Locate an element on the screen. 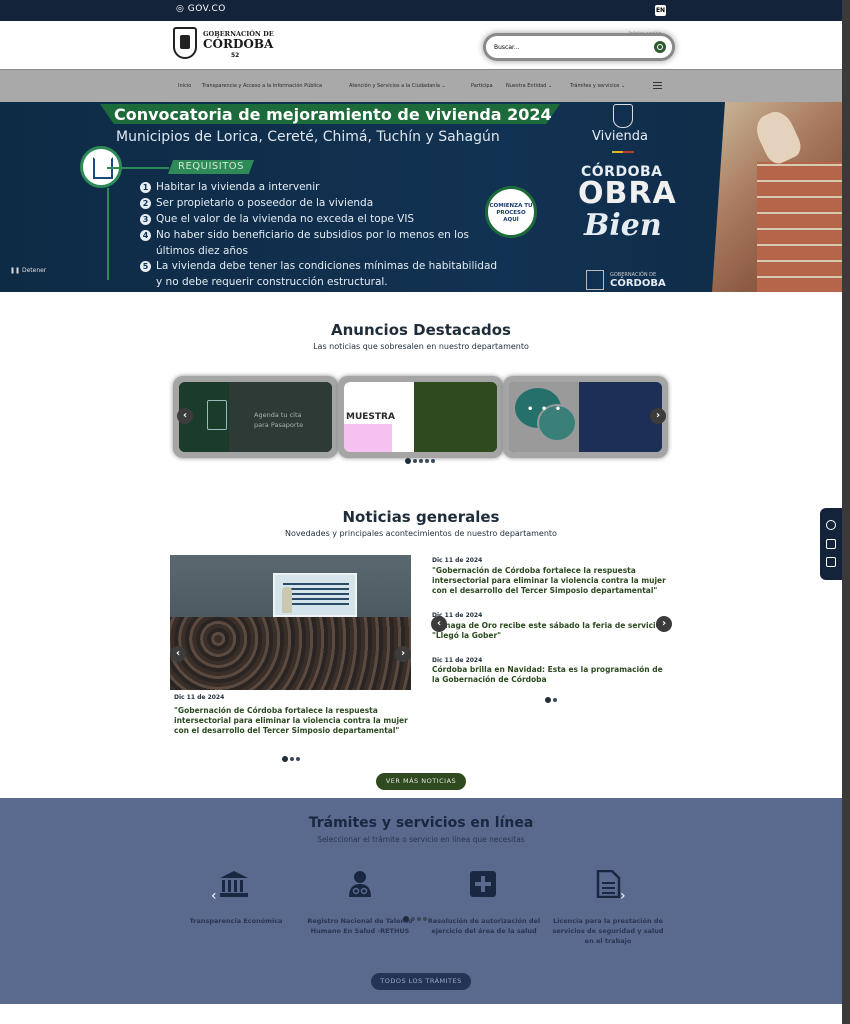 The height and width of the screenshot is (1024, 850). search-icon is located at coordinates (660, 47).